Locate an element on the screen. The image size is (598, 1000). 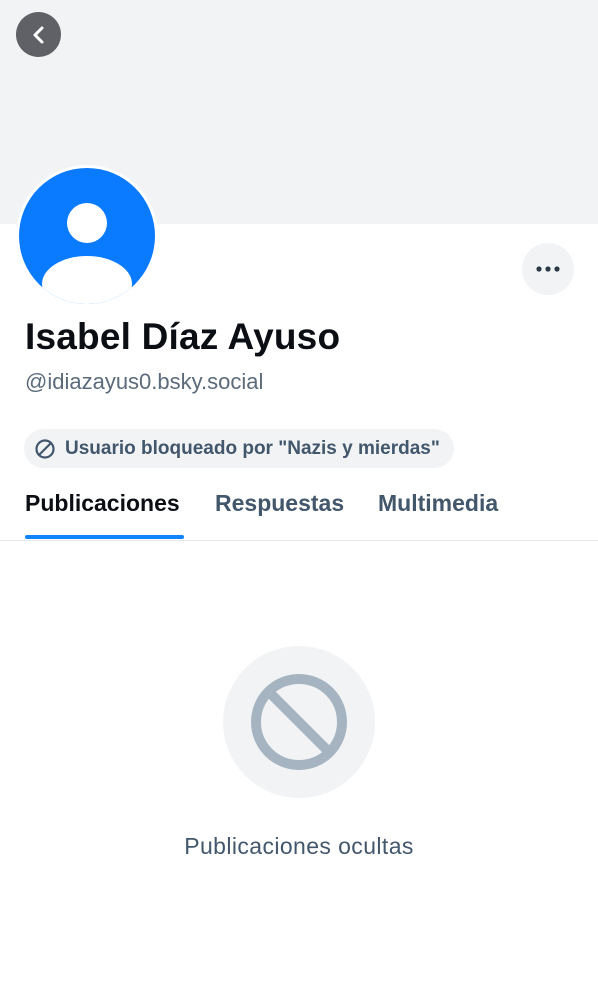
back-button is located at coordinates (38, 34).